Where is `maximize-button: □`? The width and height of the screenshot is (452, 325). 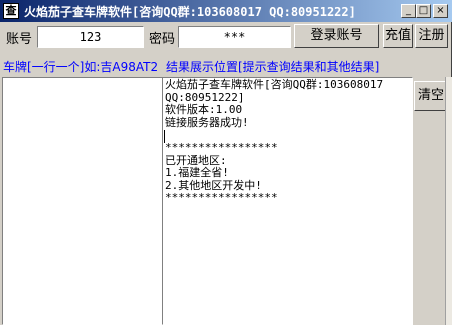
maximize-button: □ is located at coordinates (423, 11).